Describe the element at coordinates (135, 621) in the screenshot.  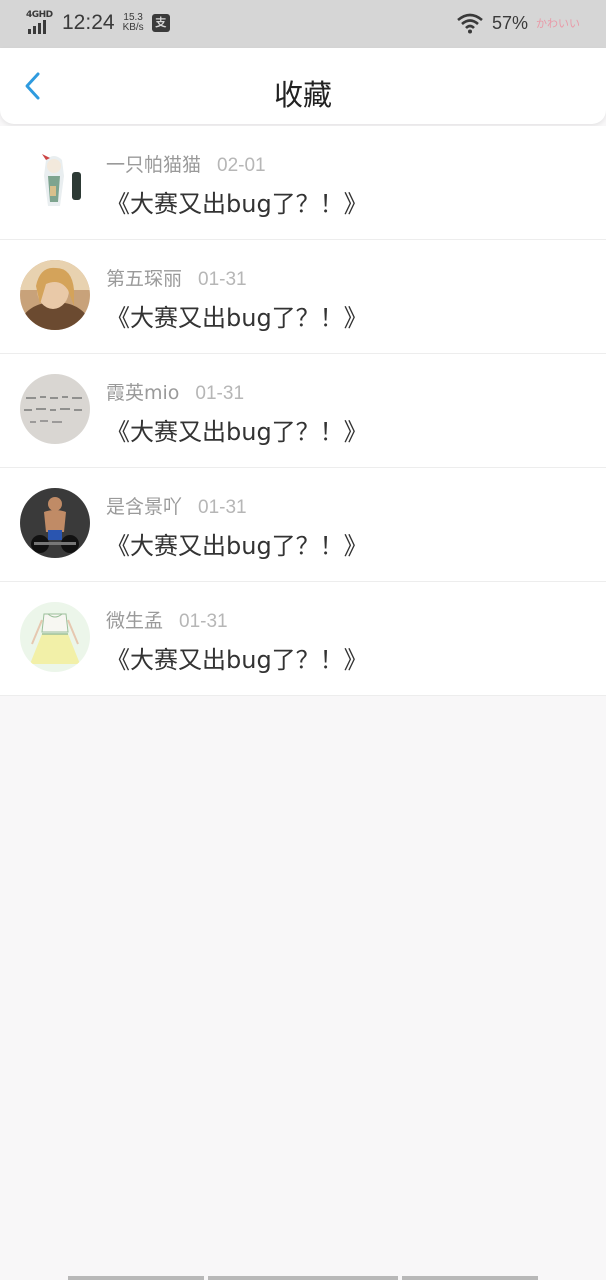
I see `author-name: 微生孟` at that location.